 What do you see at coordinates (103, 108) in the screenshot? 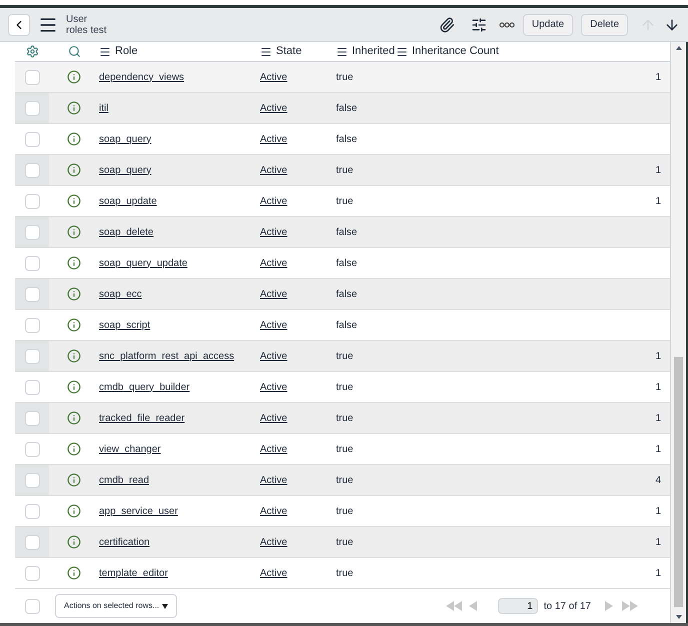
I see `role-link: itil` at bounding box center [103, 108].